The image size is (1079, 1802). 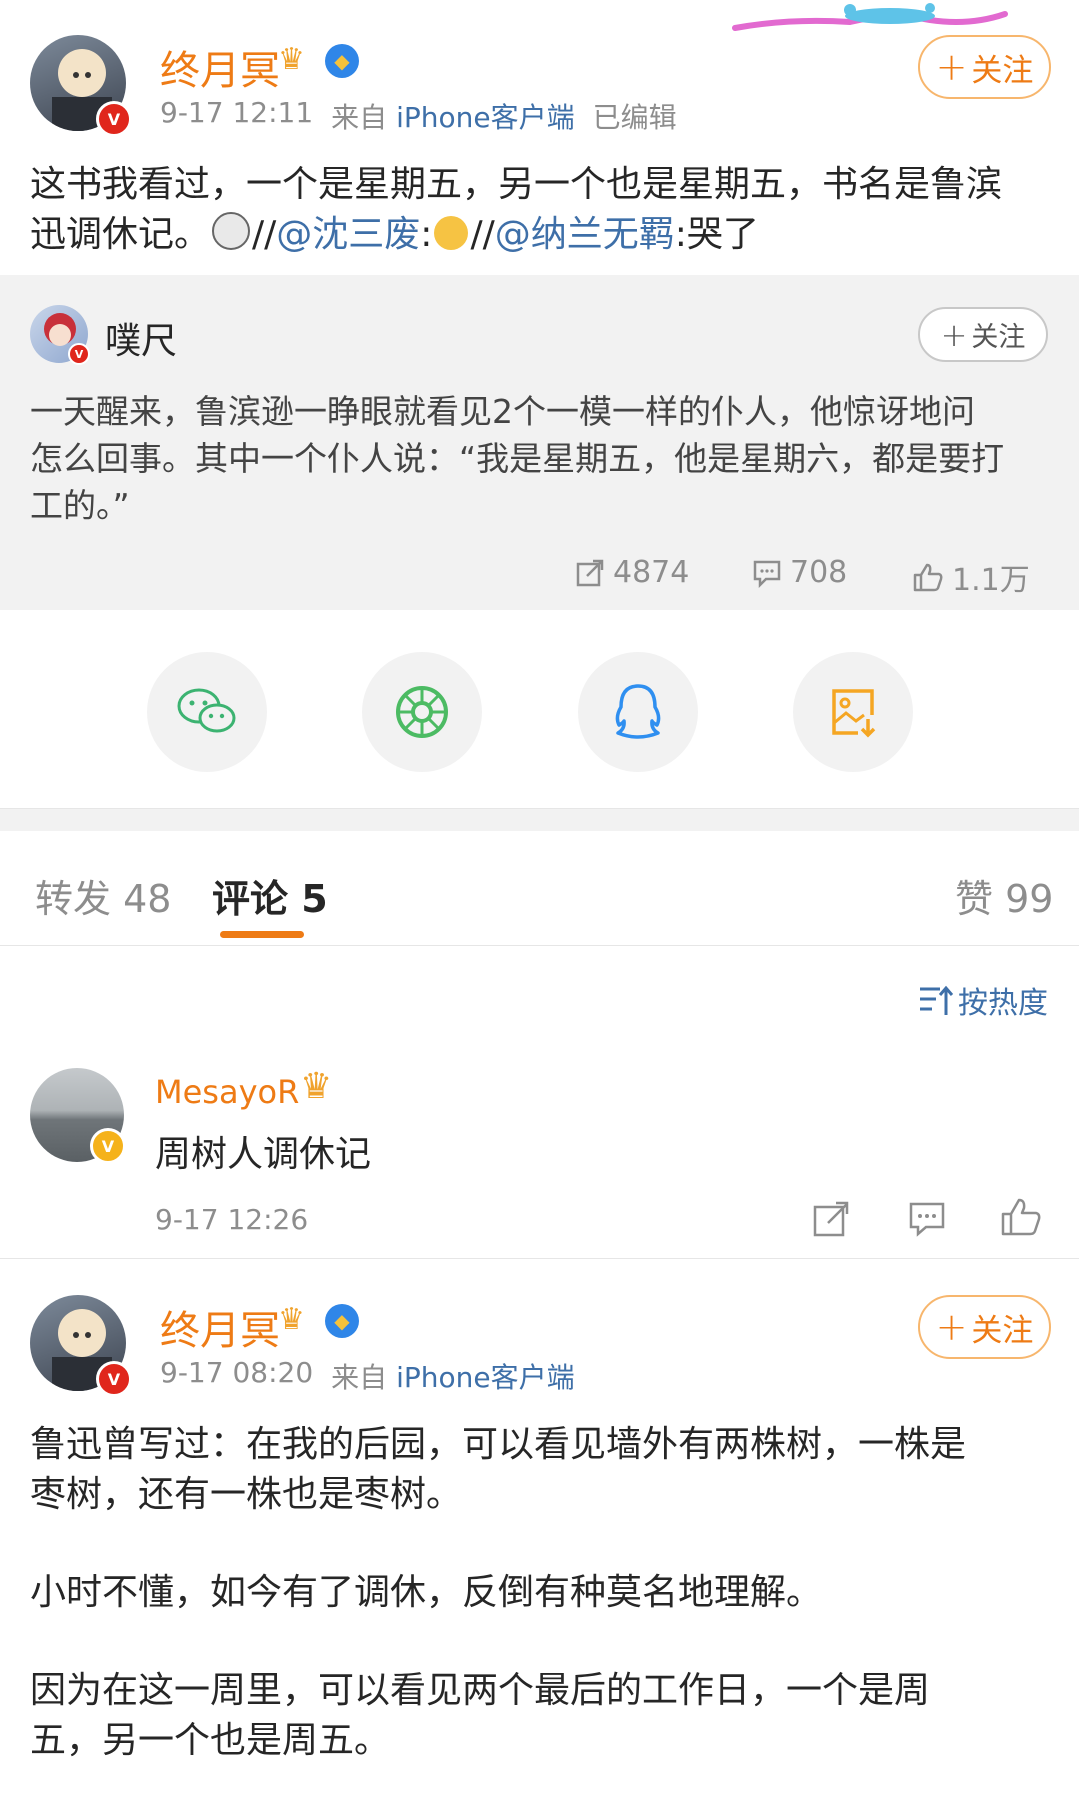 I want to click on comment-time: 9-17 12:26, so click(x=232, y=1219).